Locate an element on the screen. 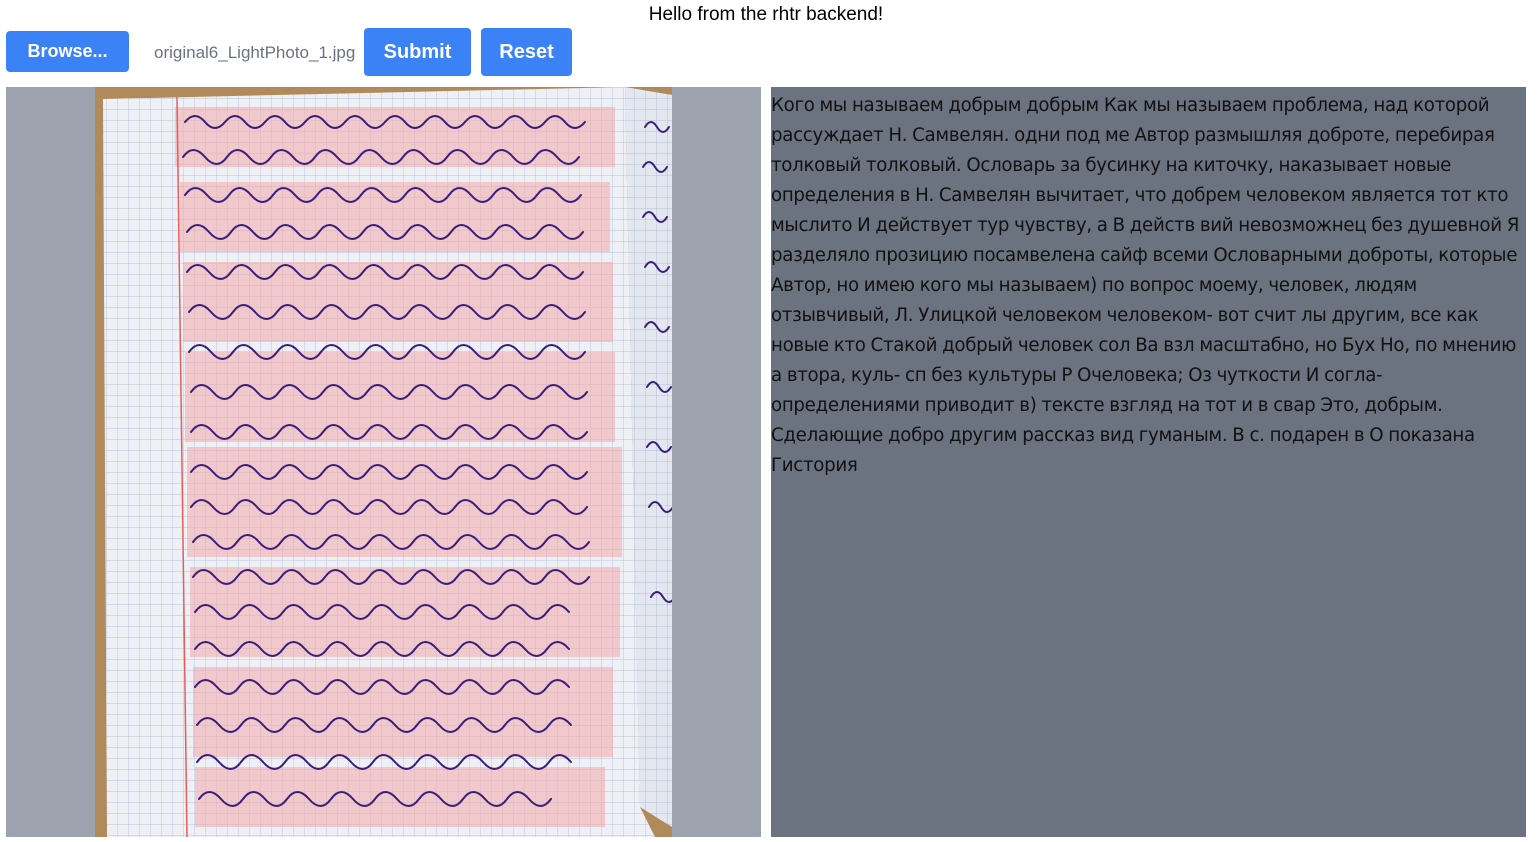  selected-file-name: original6_LightPhoto_1.jpg is located at coordinates (255, 52).